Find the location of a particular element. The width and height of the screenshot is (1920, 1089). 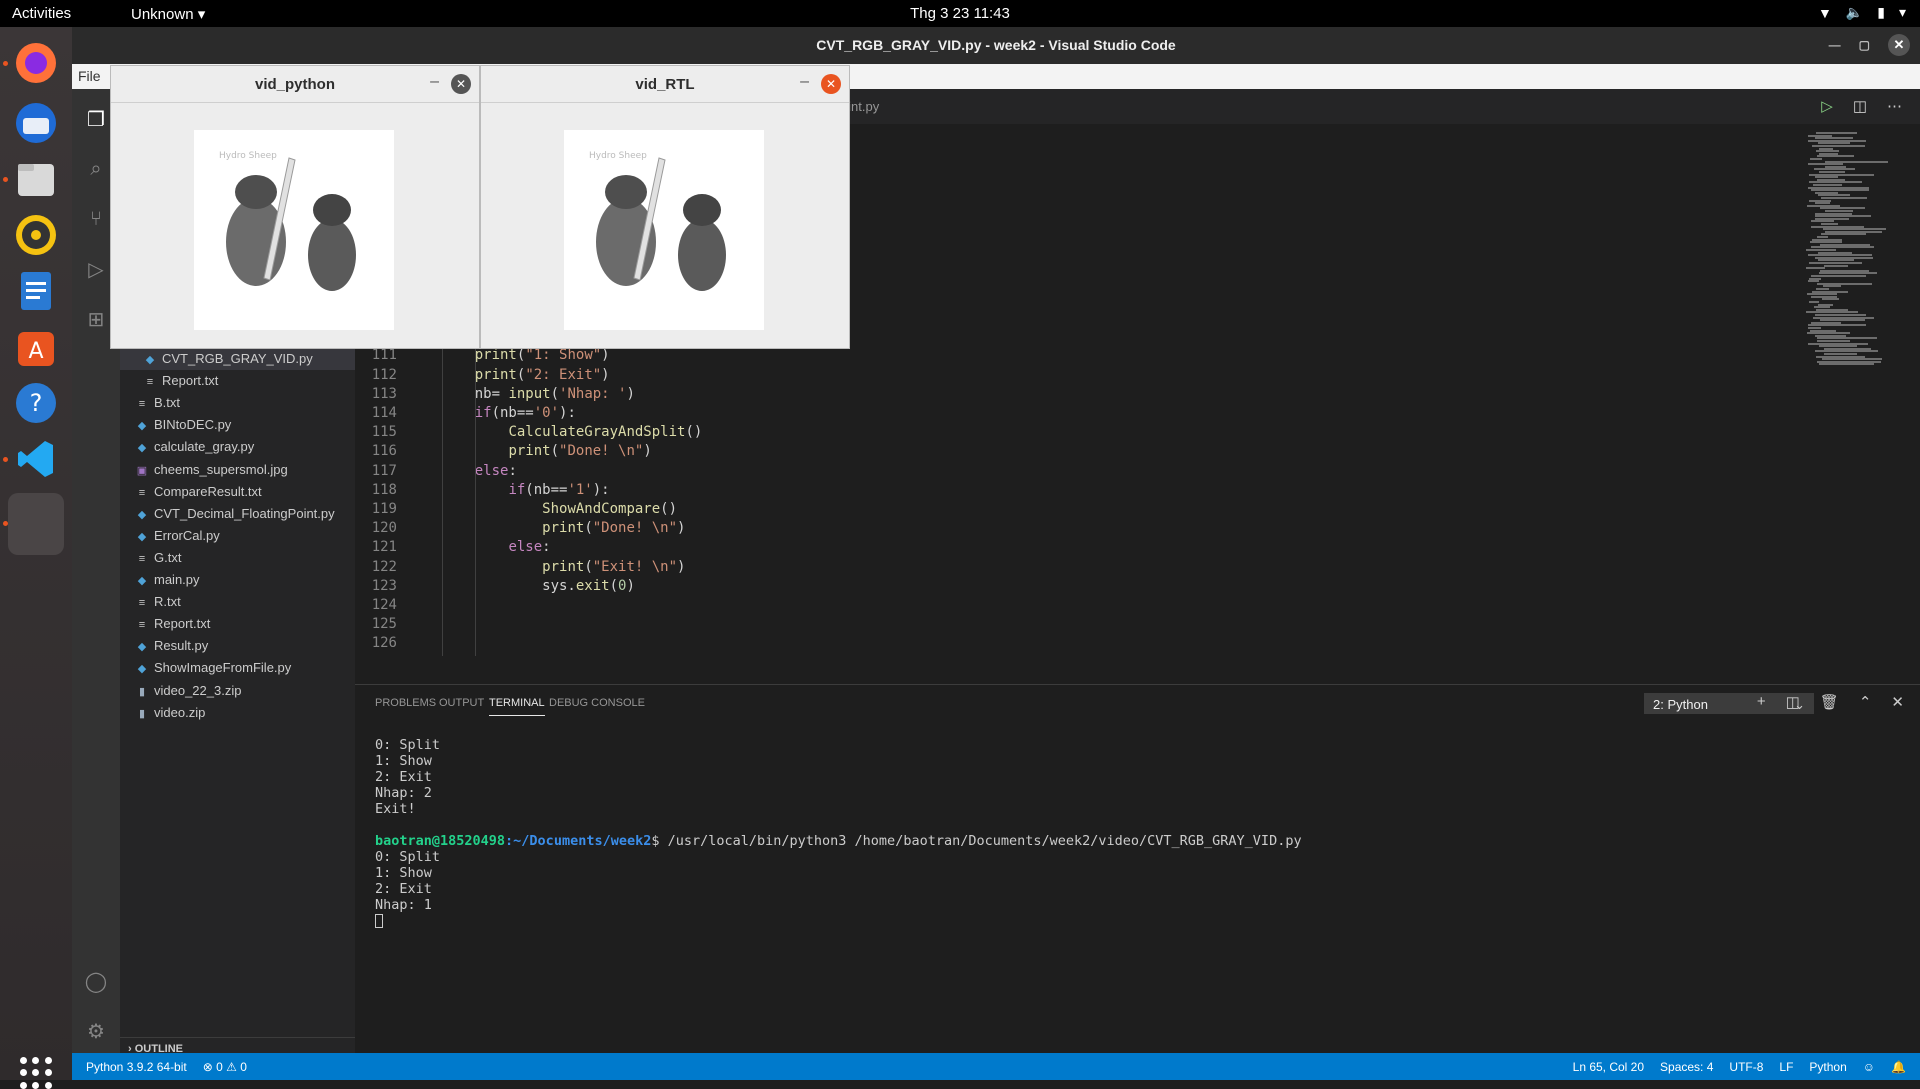

explorer-file-item: ◆ CVT_Decimal_FloatingPoint.py is located at coordinates (237, 514).